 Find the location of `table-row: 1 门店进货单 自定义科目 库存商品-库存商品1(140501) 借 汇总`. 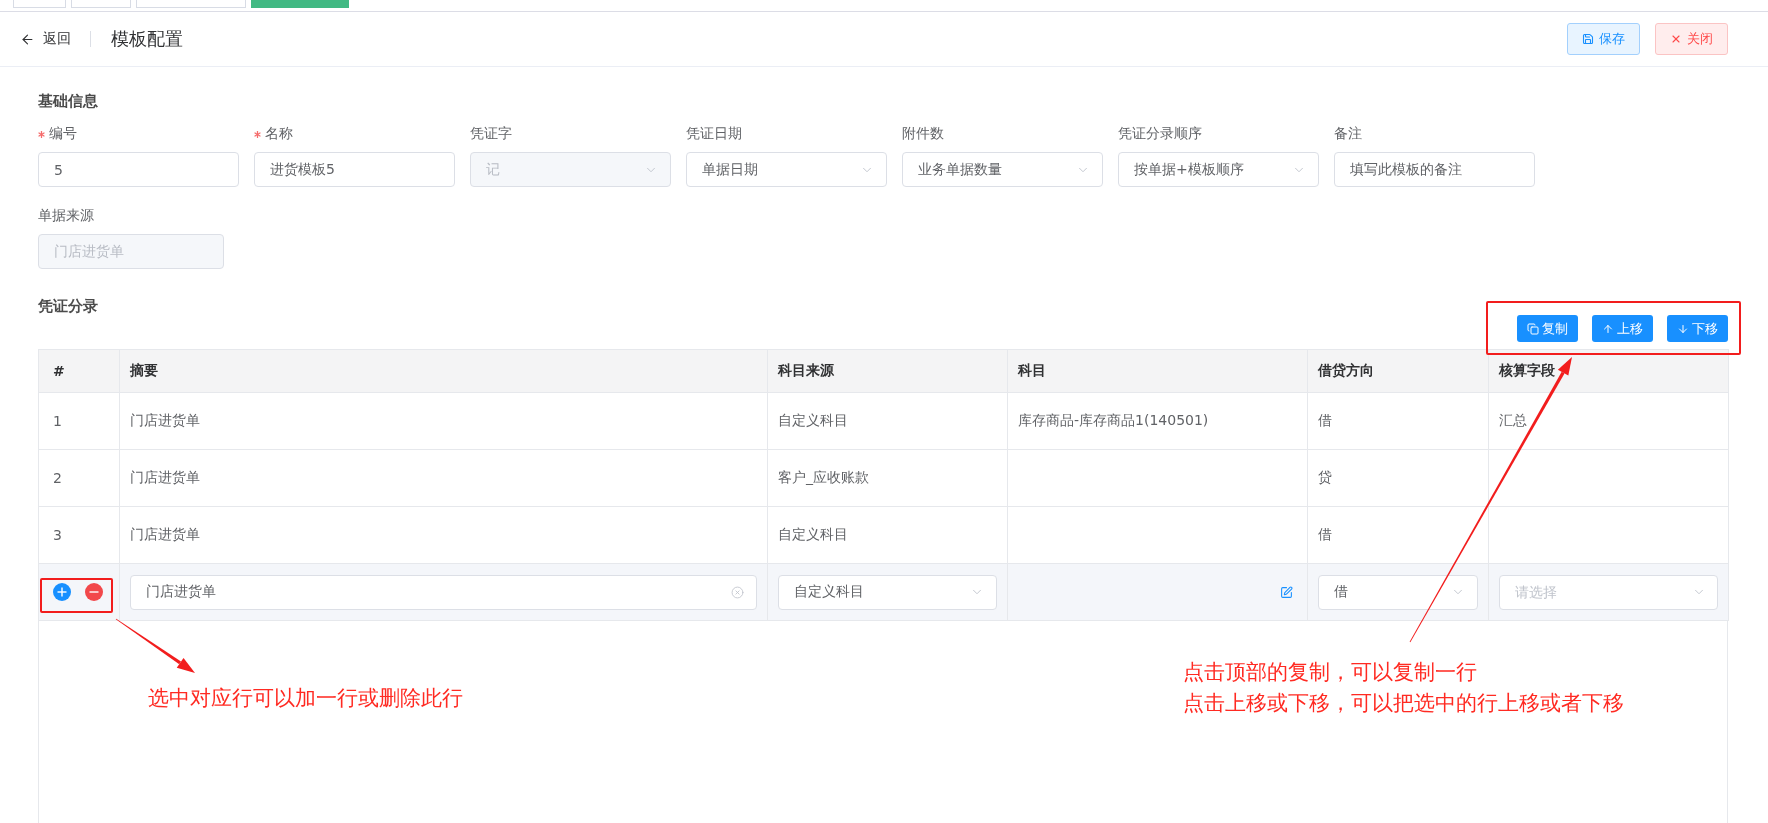

table-row: 1 门店进货单 自定义科目 库存商品-库存商品1(140501) 借 汇总 is located at coordinates (883, 421).